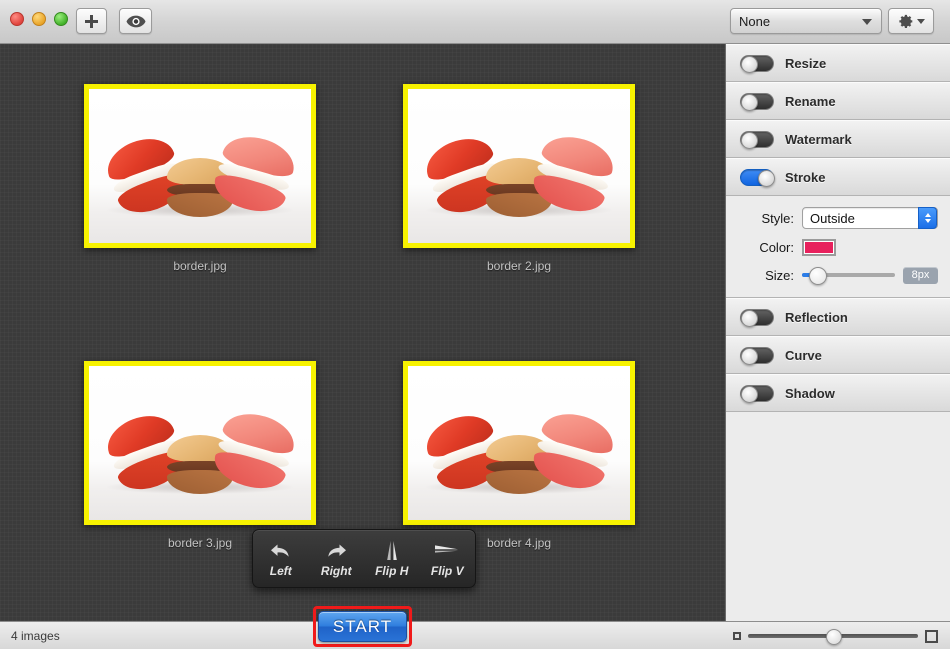  What do you see at coordinates (832, 218) in the screenshot?
I see `stroke-style-value: Outside` at bounding box center [832, 218].